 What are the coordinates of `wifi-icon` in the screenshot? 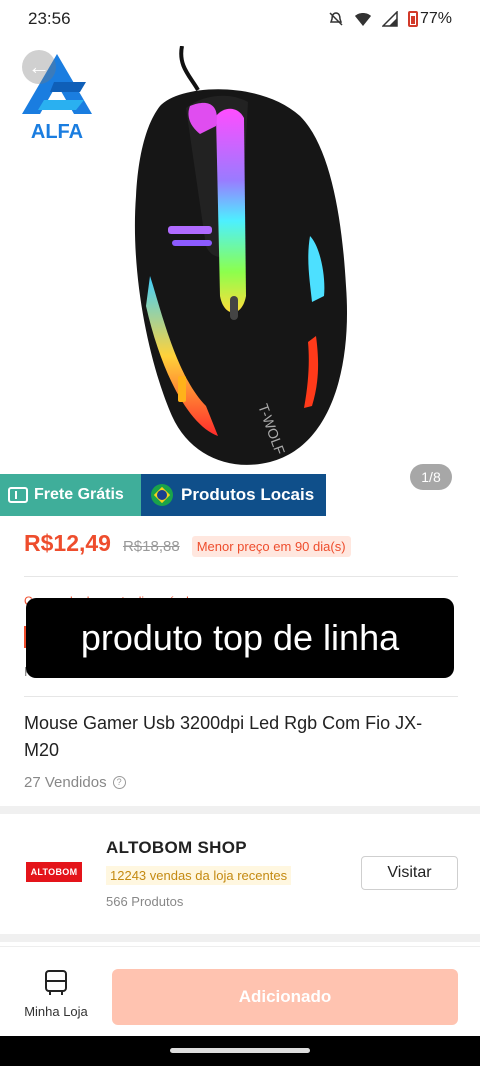 It's located at (362, 19).